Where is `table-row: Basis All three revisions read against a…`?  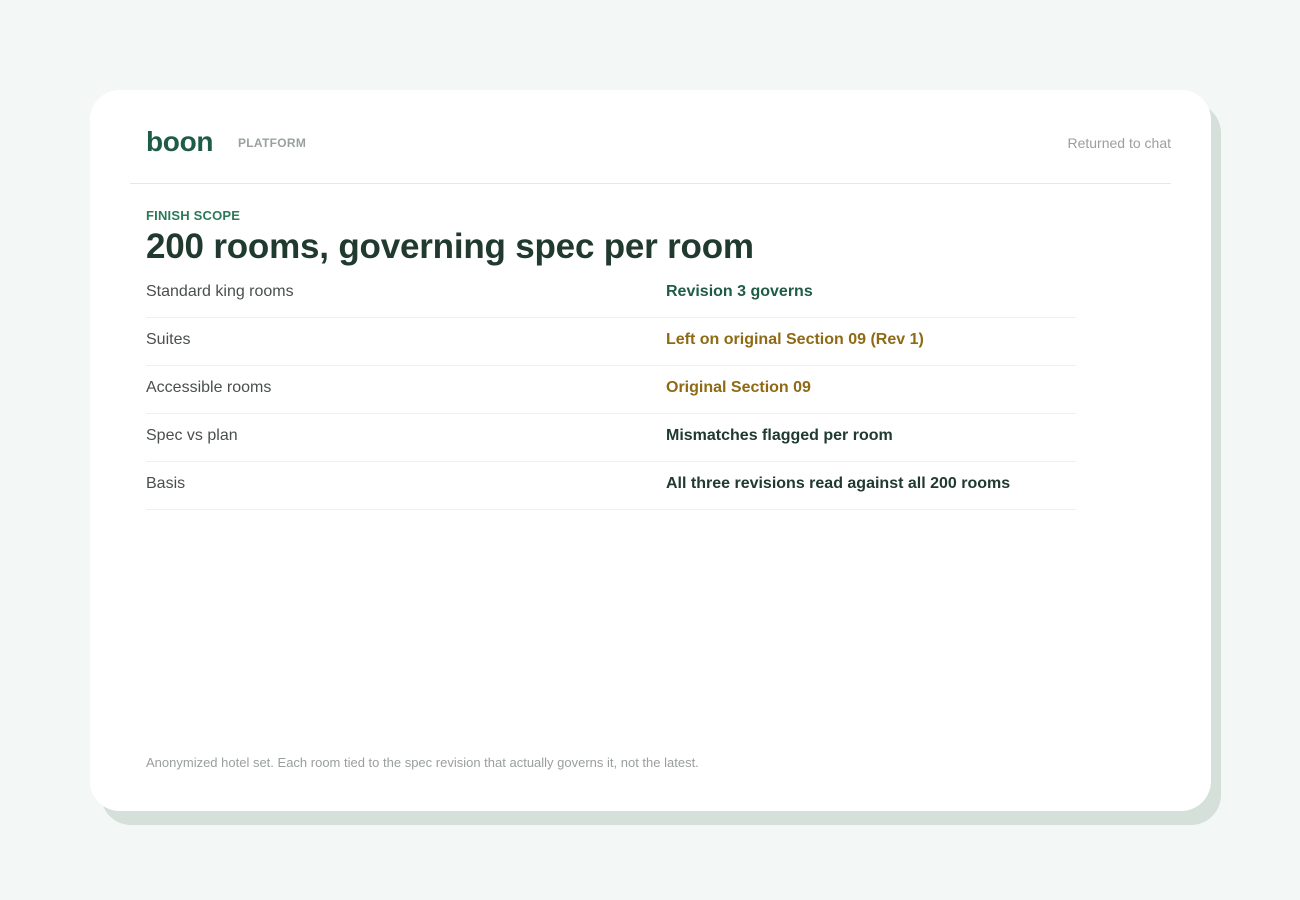 table-row: Basis All three revisions read against a… is located at coordinates (611, 486).